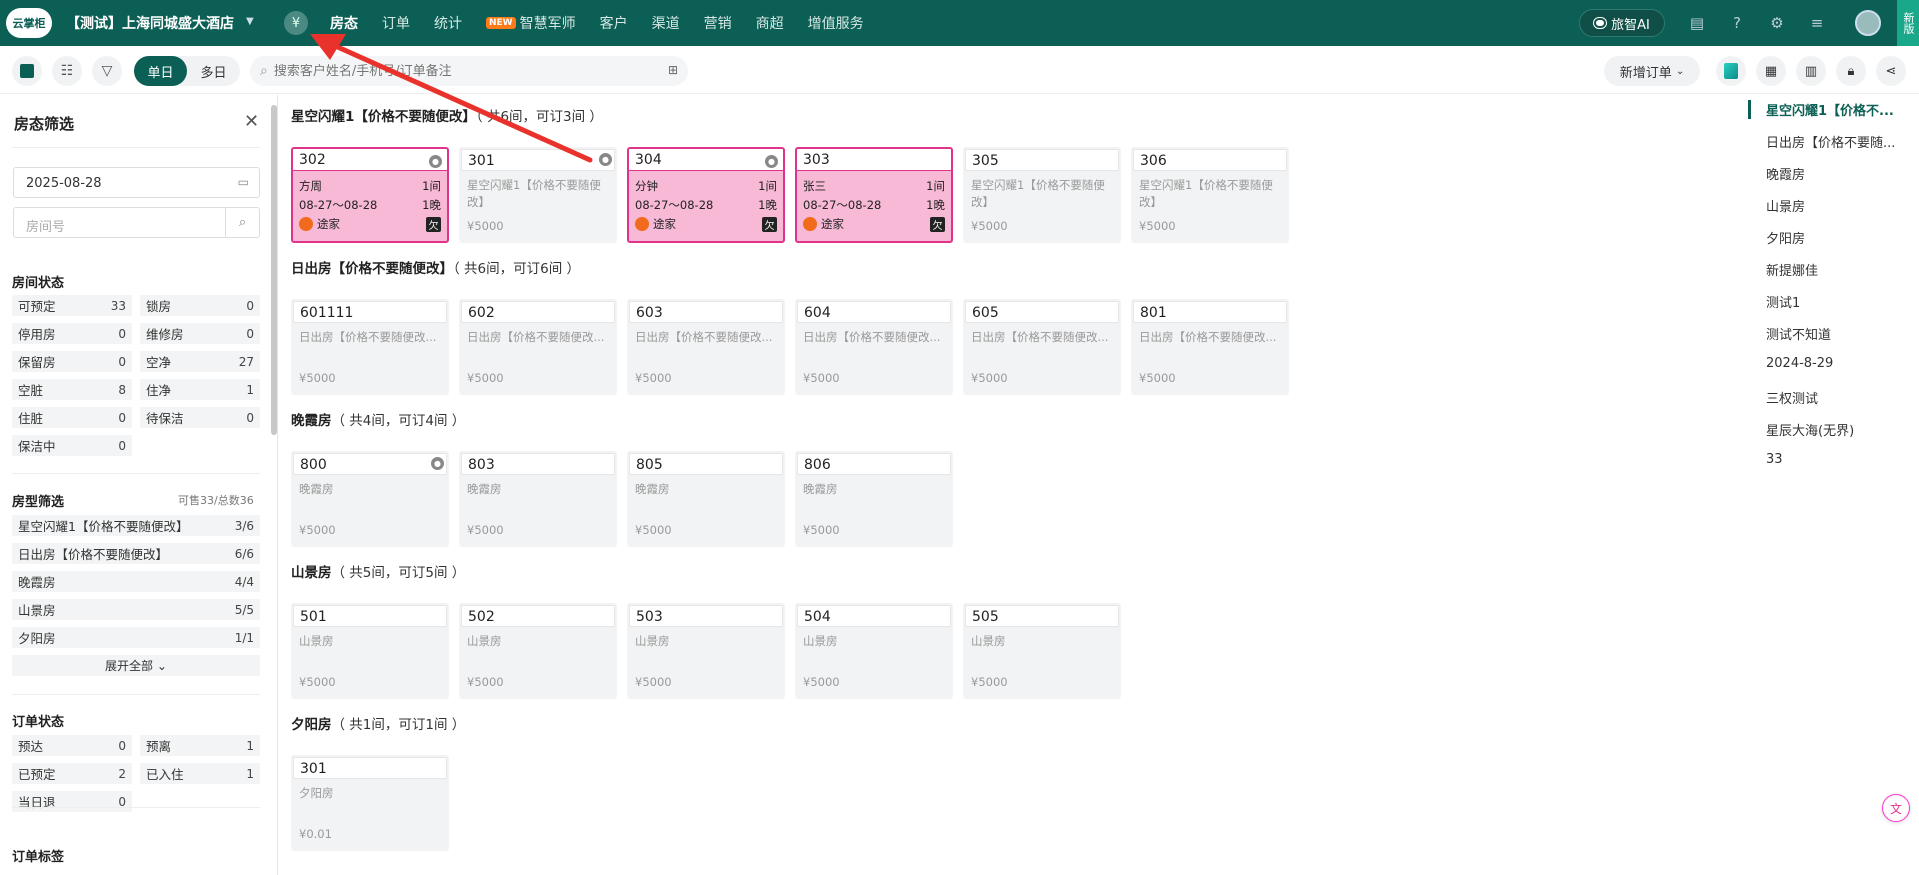  What do you see at coordinates (72, 361) in the screenshot?
I see `filter-chip: 保留房 0` at bounding box center [72, 361].